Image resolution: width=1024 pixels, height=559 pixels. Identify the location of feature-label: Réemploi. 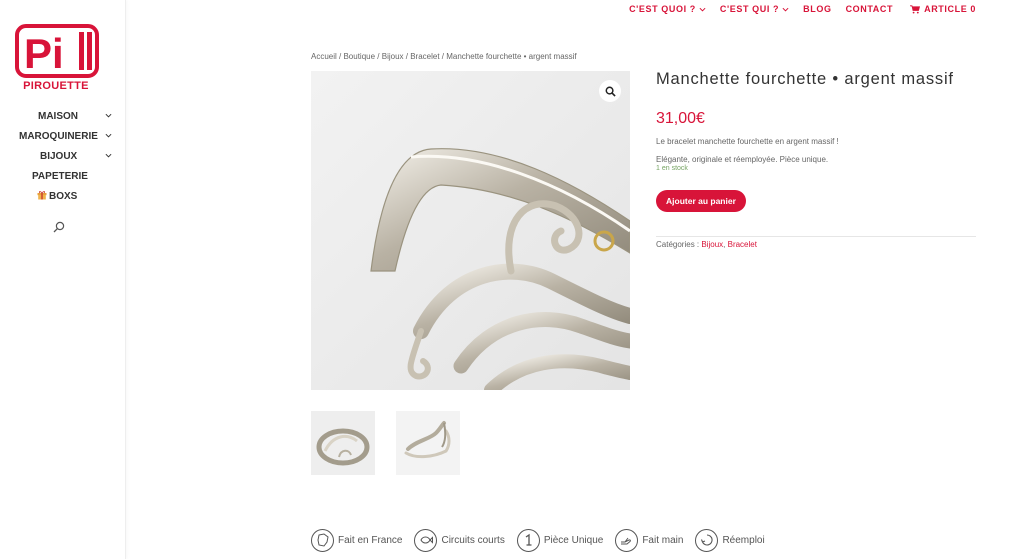
(743, 540).